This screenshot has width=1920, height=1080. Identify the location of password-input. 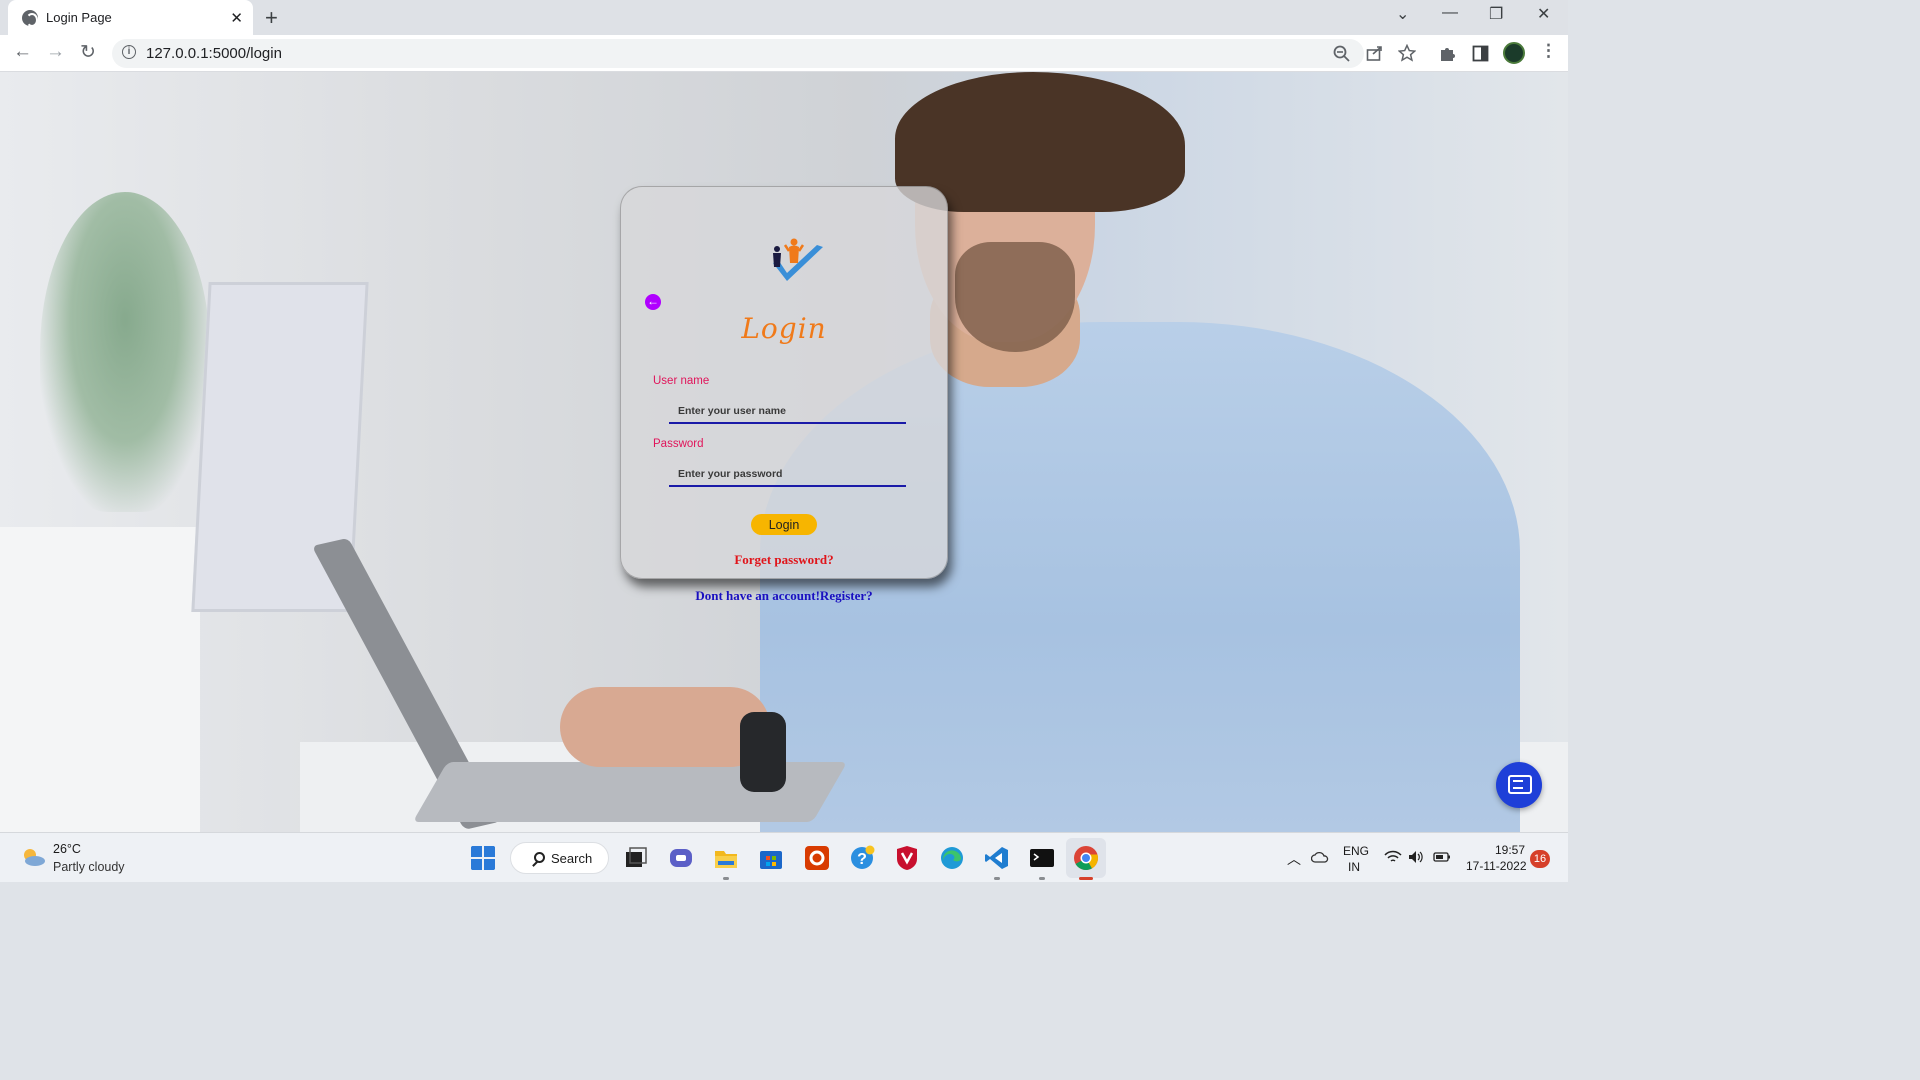
(787, 474).